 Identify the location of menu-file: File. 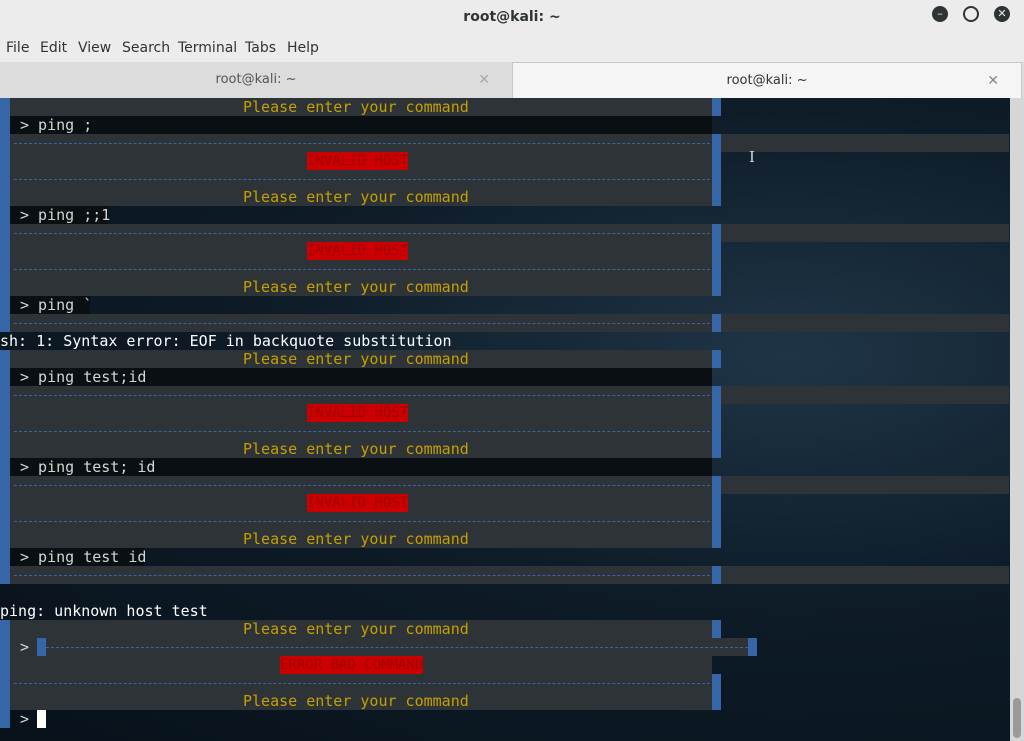
(17, 48).